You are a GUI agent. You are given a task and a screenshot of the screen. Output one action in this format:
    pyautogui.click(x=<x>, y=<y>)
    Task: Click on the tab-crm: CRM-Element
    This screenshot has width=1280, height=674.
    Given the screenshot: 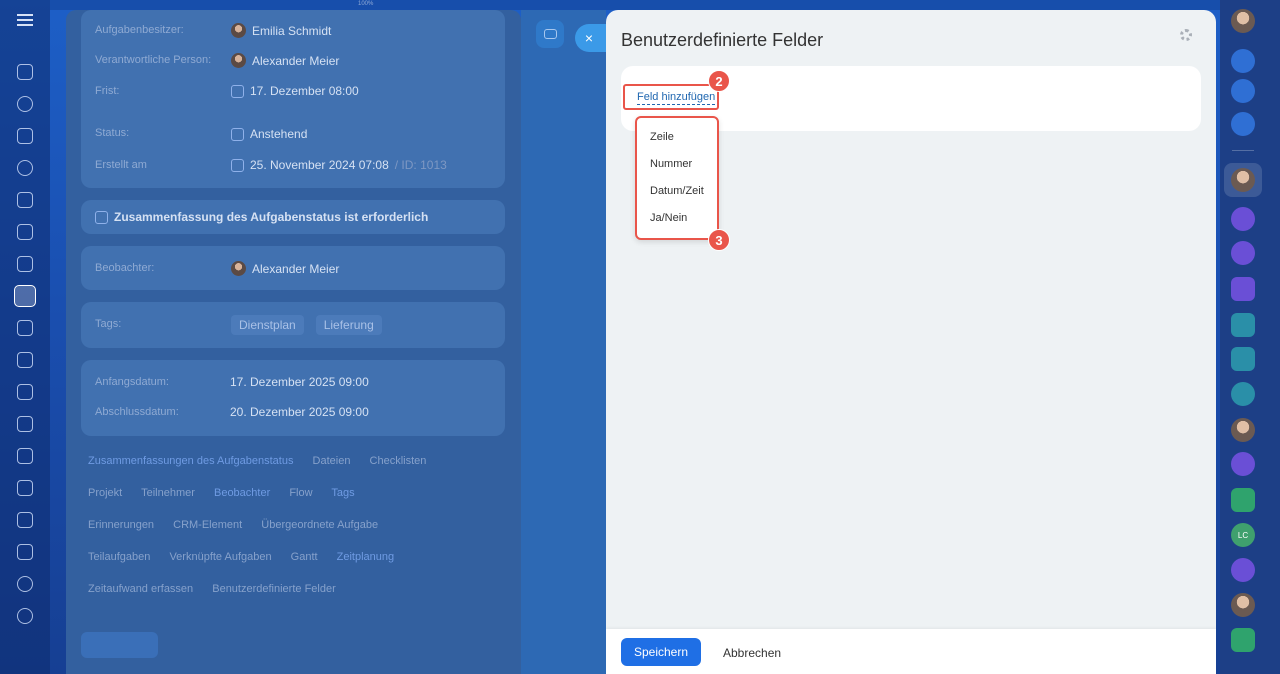 What is the action you would take?
    pyautogui.click(x=207, y=525)
    